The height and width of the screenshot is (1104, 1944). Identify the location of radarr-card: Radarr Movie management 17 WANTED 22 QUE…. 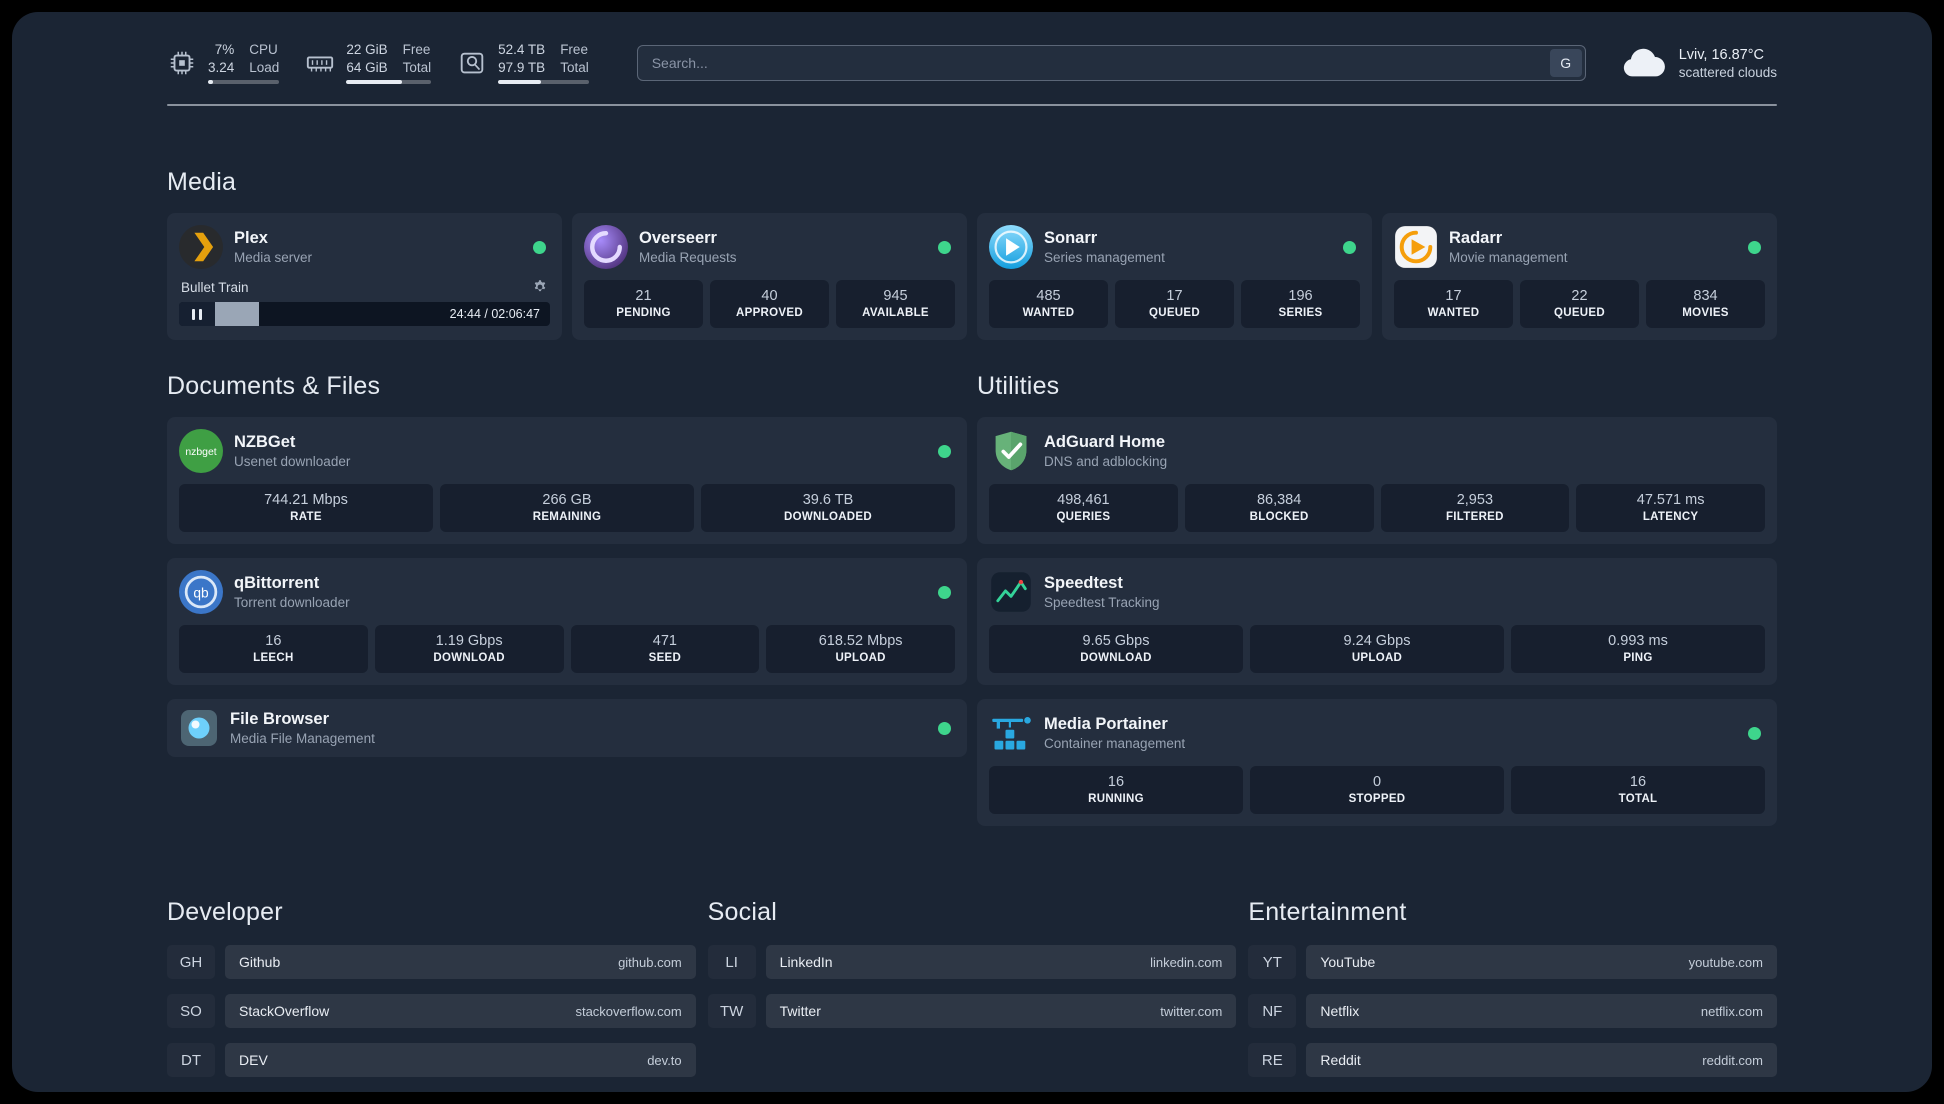
(1579, 276).